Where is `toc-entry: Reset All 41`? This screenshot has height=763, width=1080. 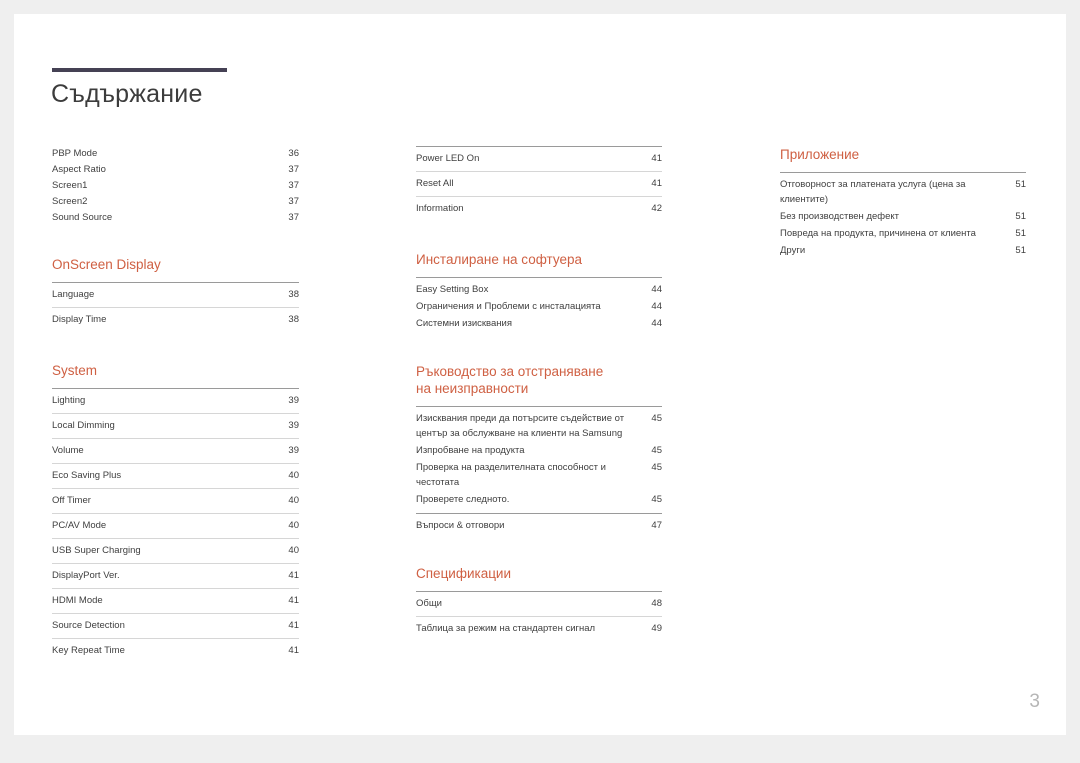
toc-entry: Reset All 41 is located at coordinates (539, 184).